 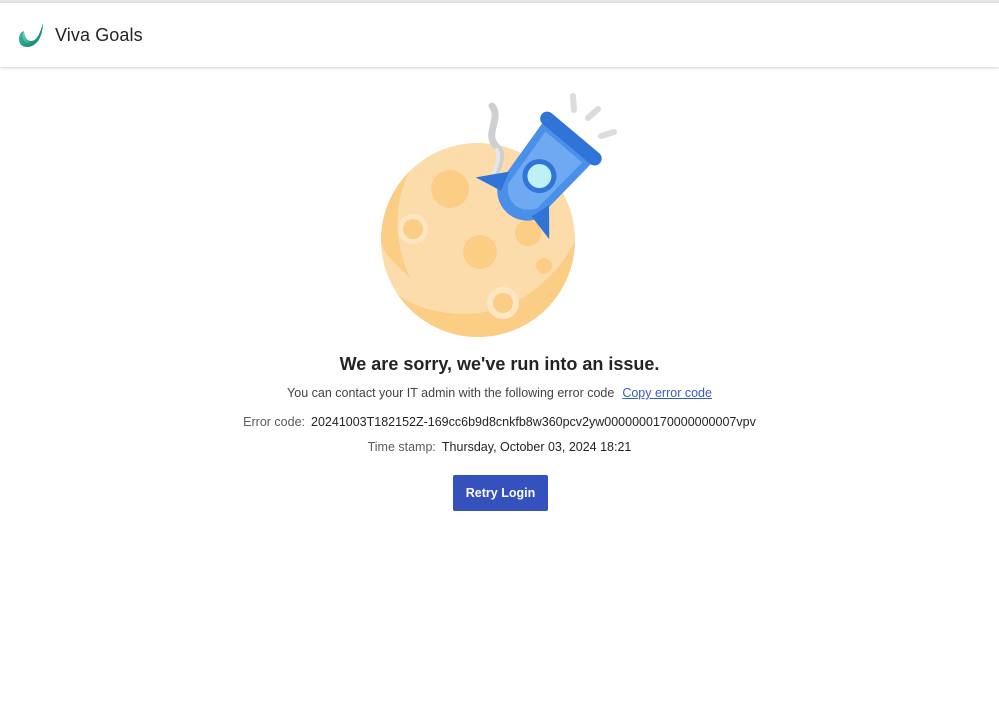 What do you see at coordinates (31, 35) in the screenshot?
I see `viva-goals-logo-icon` at bounding box center [31, 35].